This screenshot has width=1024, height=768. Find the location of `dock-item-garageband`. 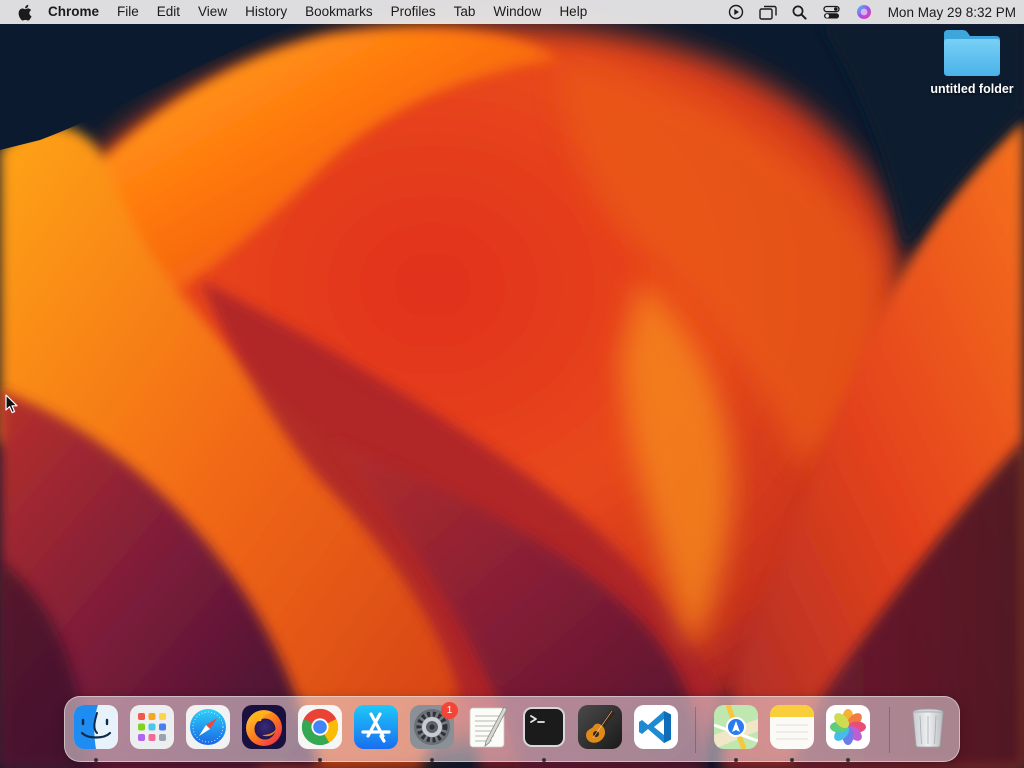

dock-item-garageband is located at coordinates (600, 730).